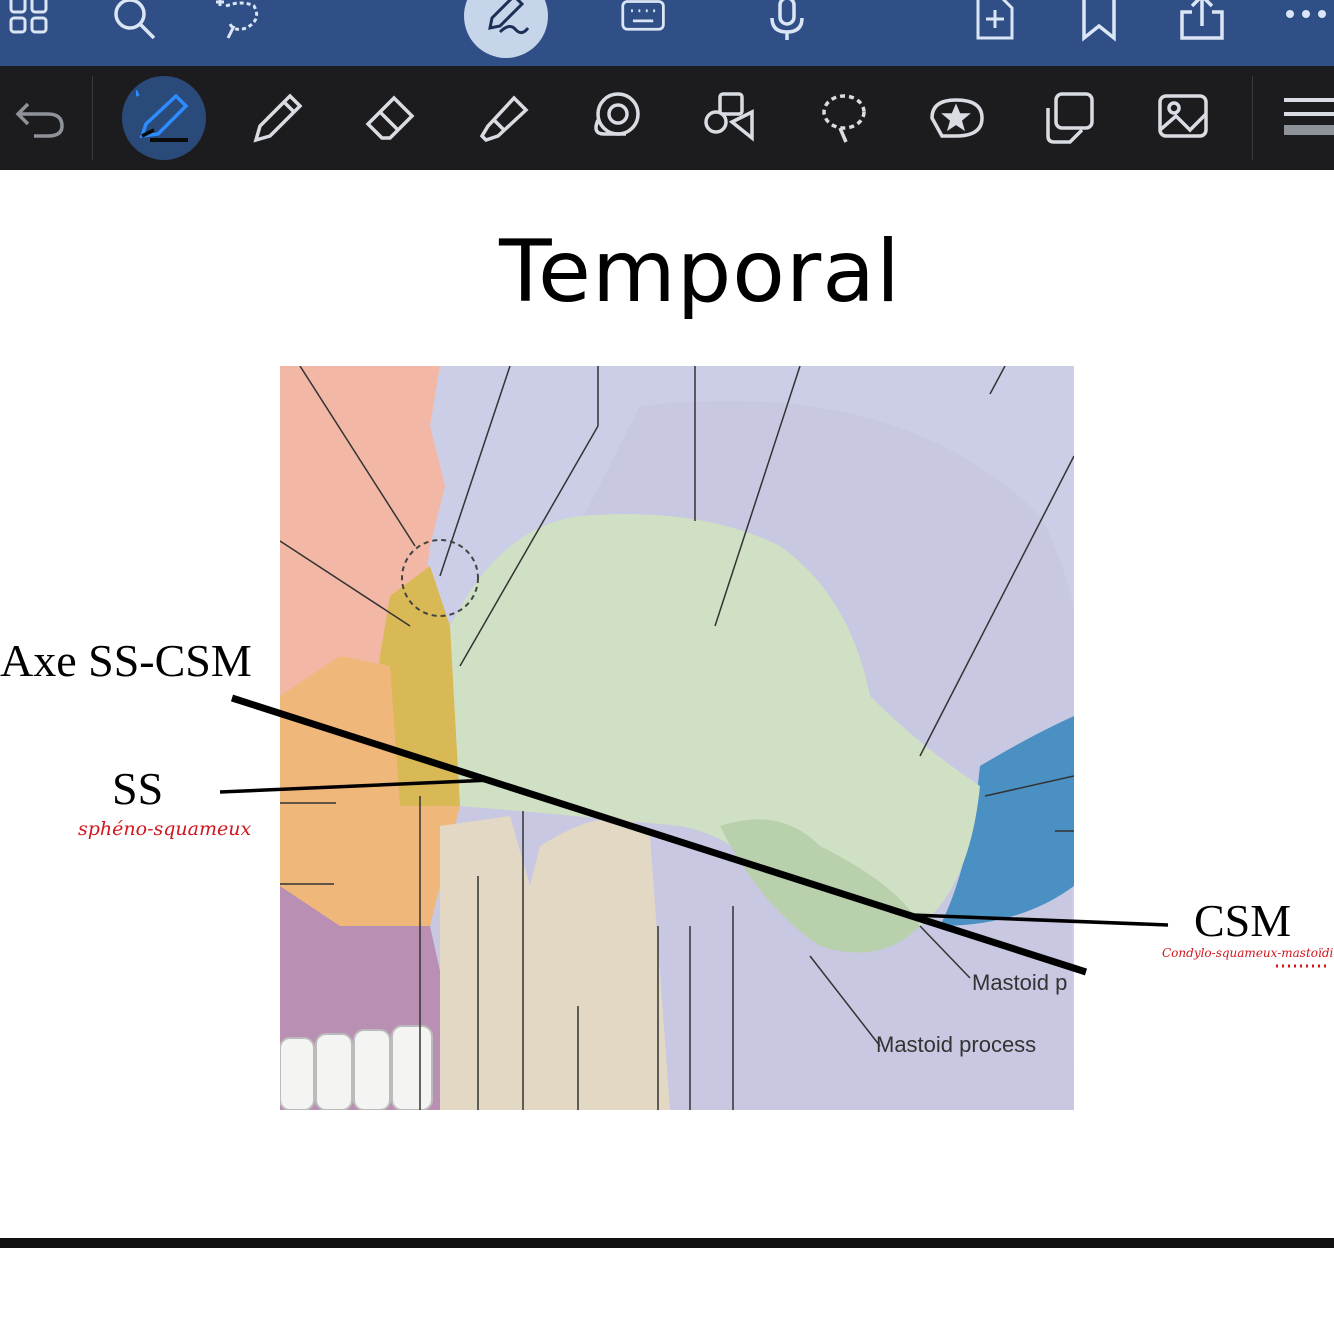  What do you see at coordinates (138, 788) in the screenshot?
I see `ss-label: SS` at bounding box center [138, 788].